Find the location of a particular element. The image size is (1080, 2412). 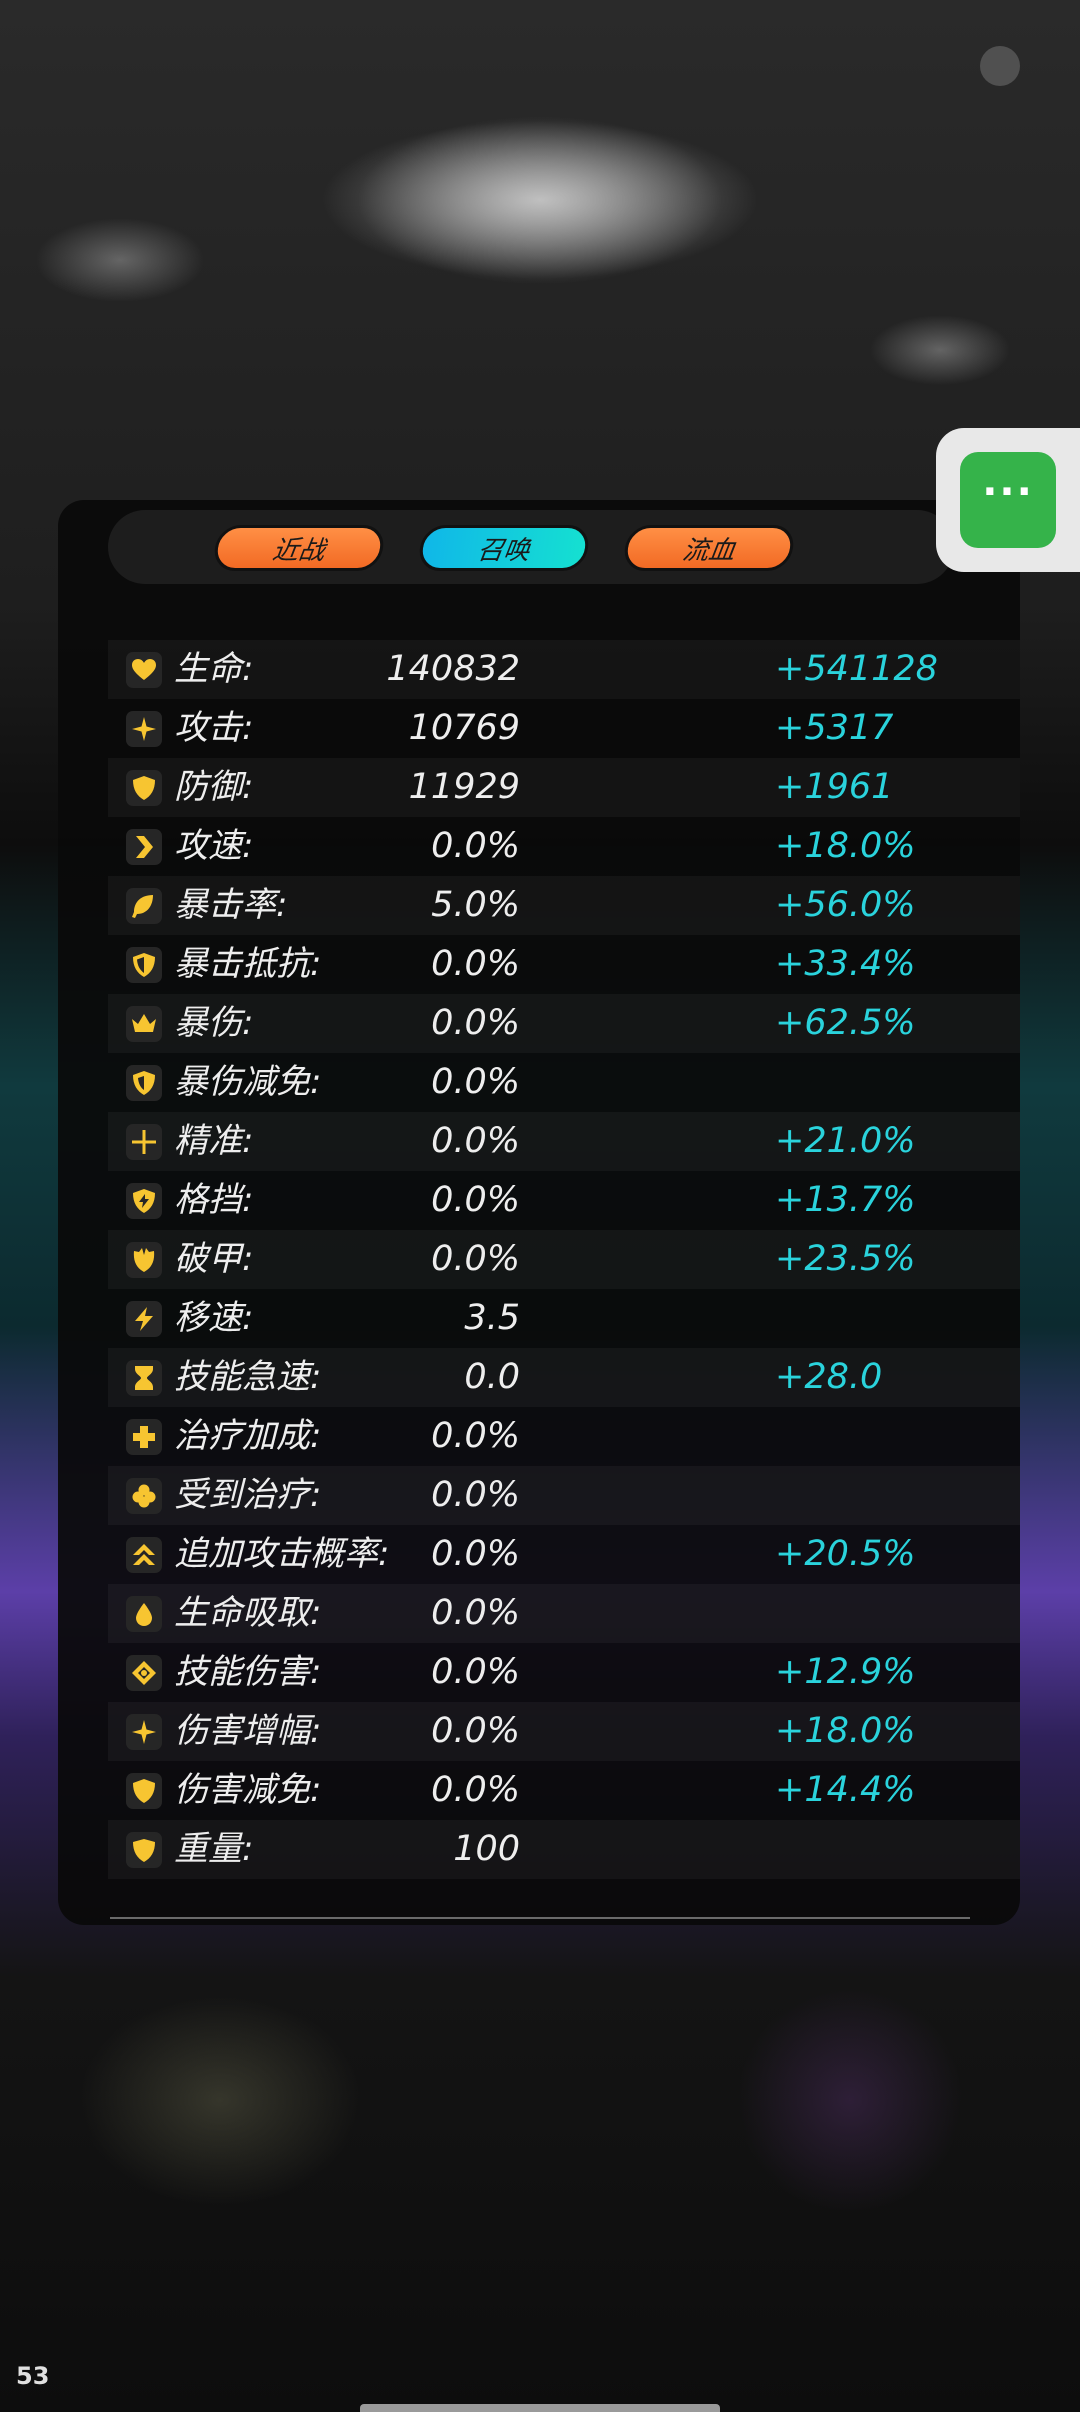

stat-row: 暴伤: 0.0% +62.5% is located at coordinates (564, 1023).